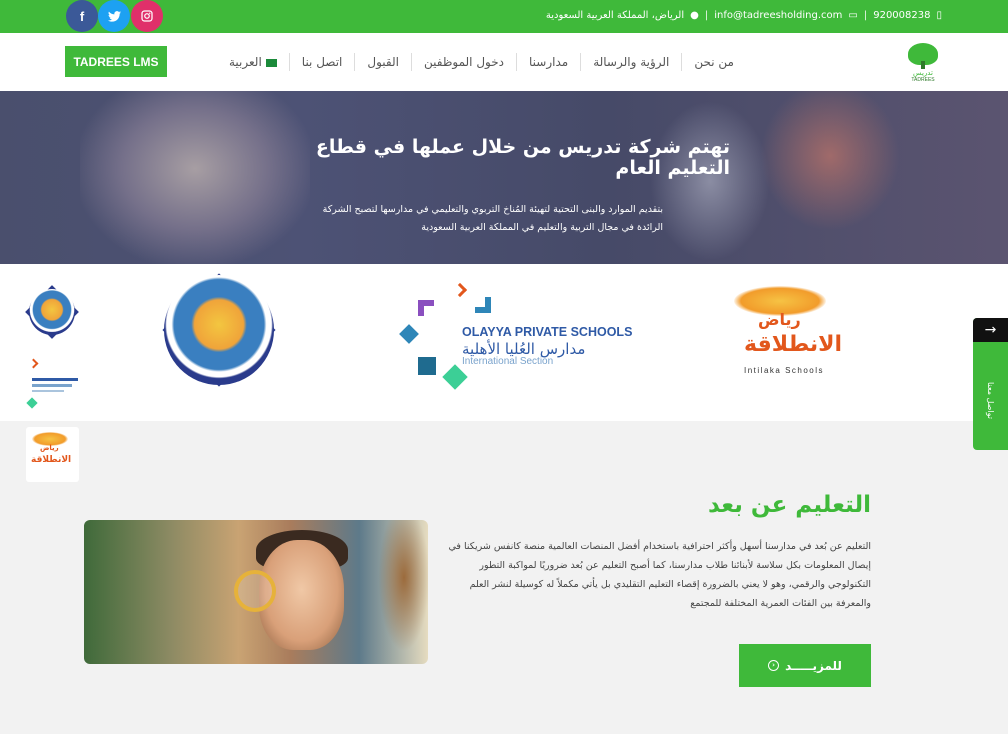  Describe the element at coordinates (990, 400) in the screenshot. I see `contact-us-label: تواصل معنا` at that location.